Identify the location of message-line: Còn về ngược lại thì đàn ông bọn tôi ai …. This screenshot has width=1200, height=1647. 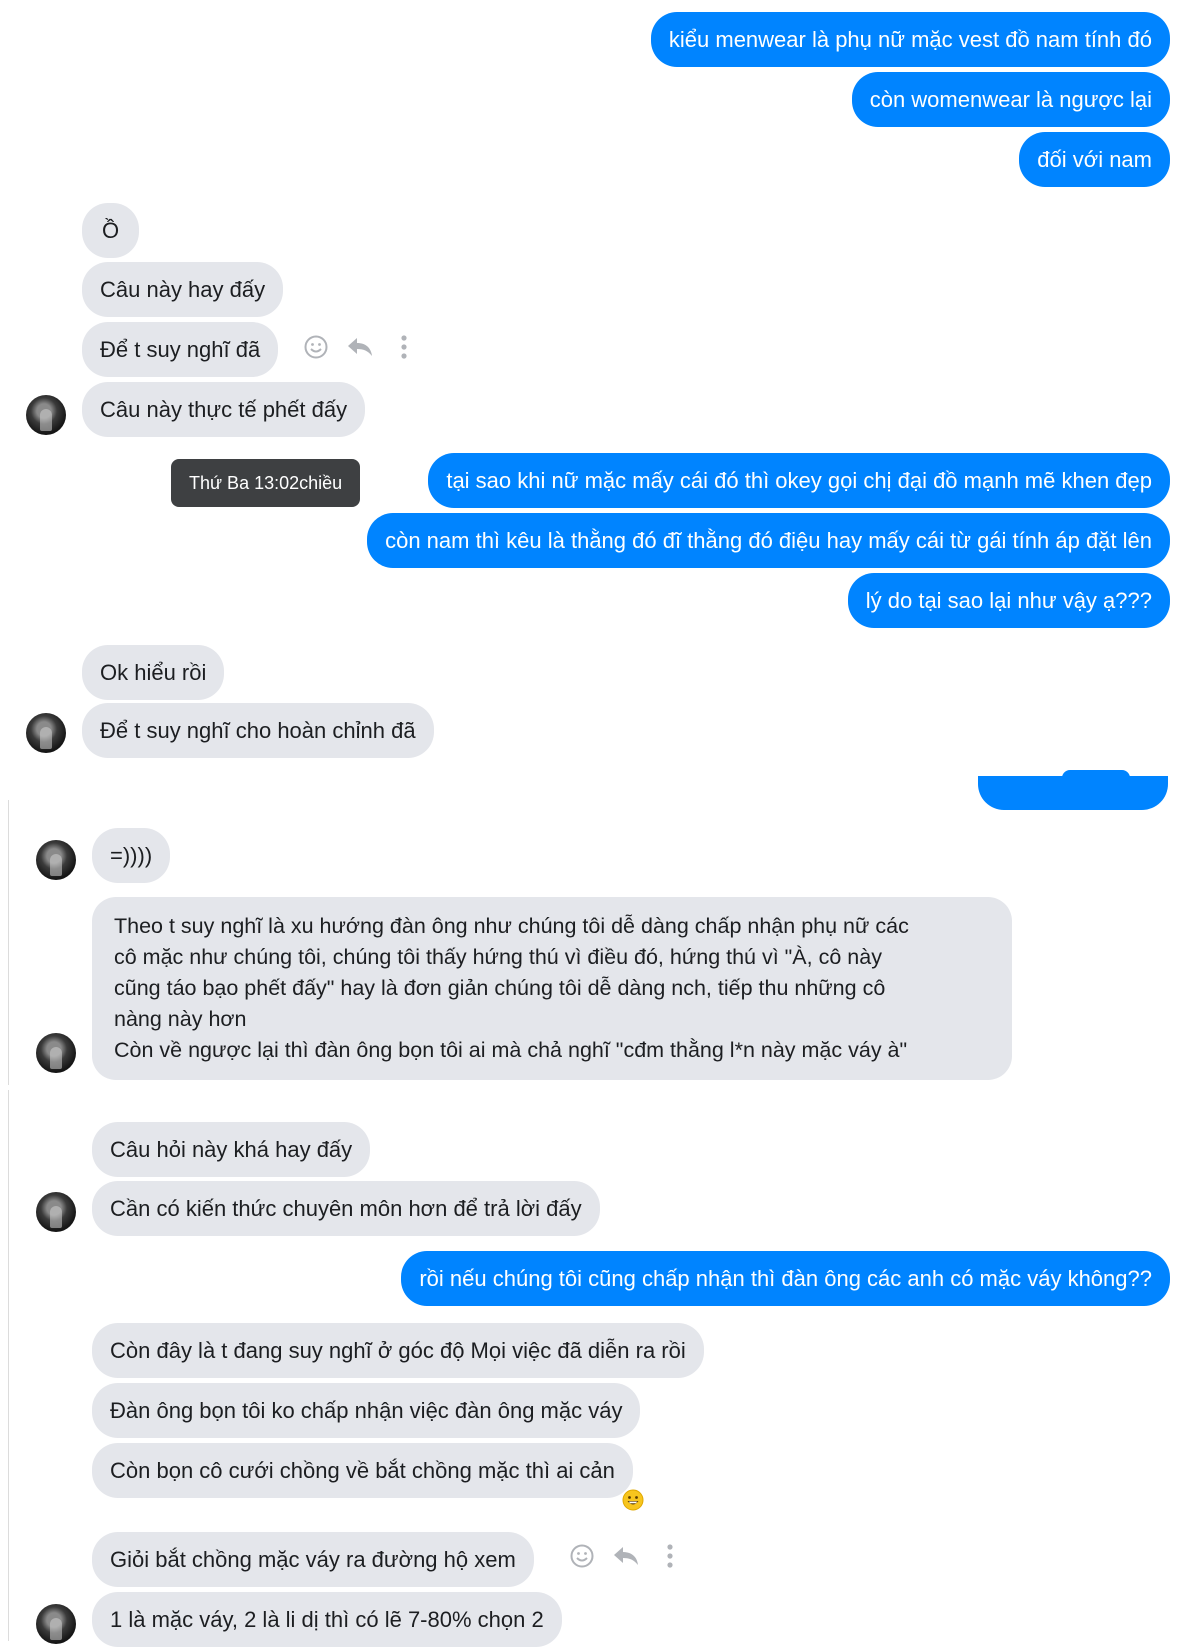
(511, 1050).